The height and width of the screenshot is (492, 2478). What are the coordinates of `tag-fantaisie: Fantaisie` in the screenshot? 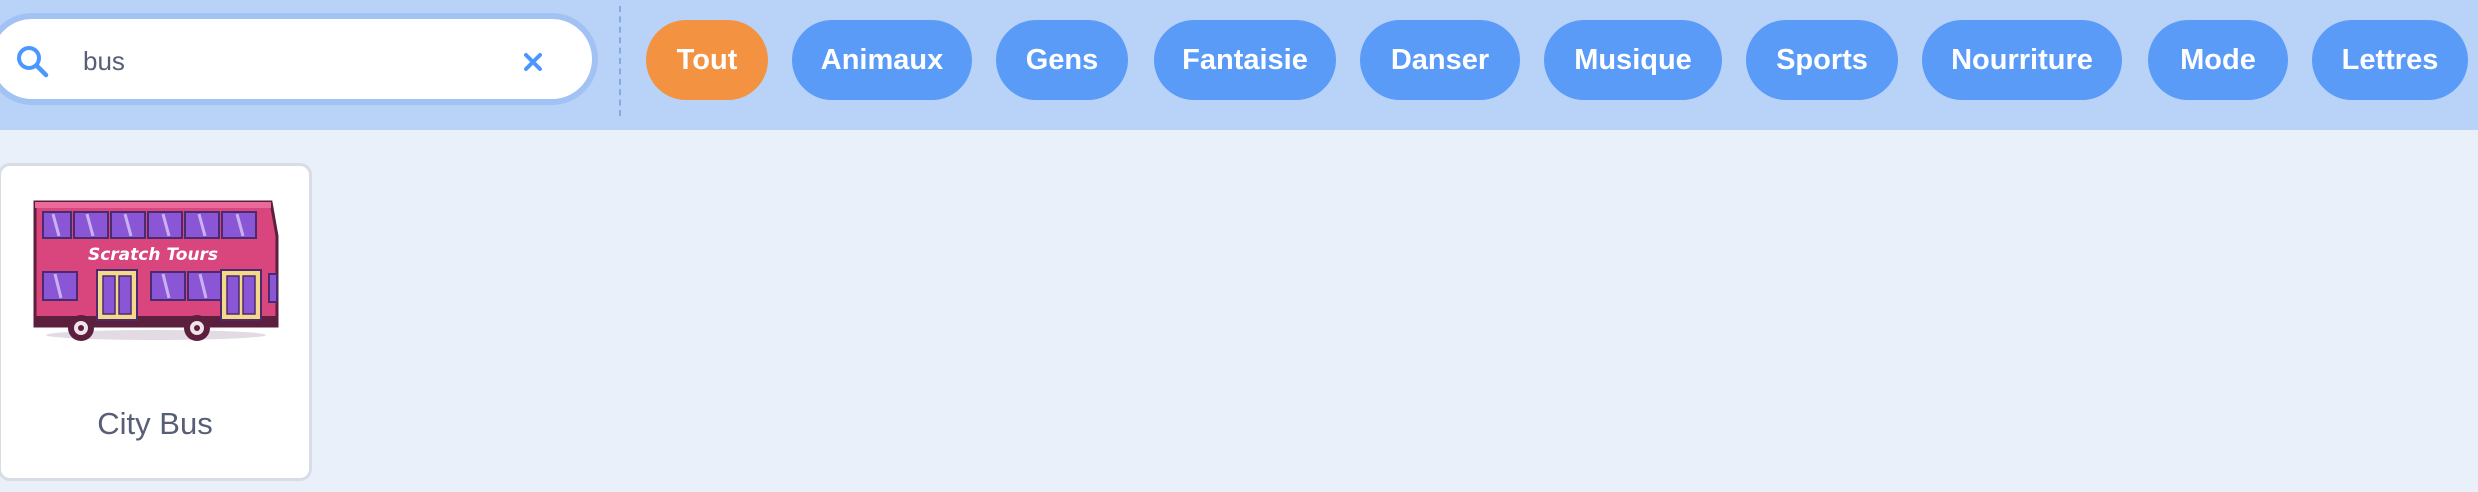 It's located at (1245, 60).